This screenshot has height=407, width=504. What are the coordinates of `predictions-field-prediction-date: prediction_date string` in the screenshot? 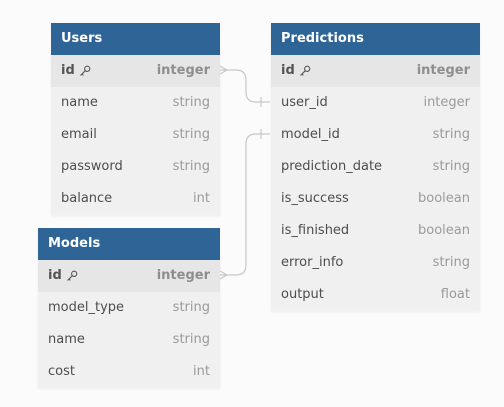 It's located at (375, 167).